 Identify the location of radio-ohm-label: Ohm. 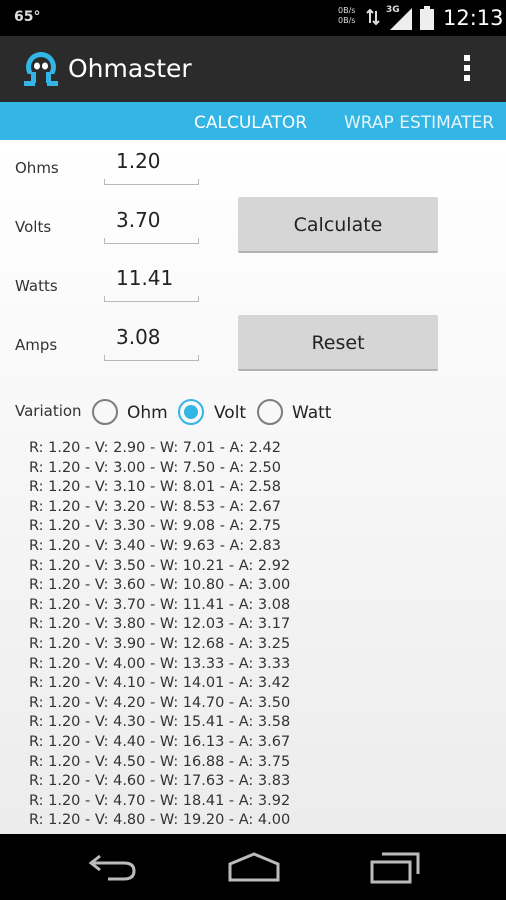
(147, 413).